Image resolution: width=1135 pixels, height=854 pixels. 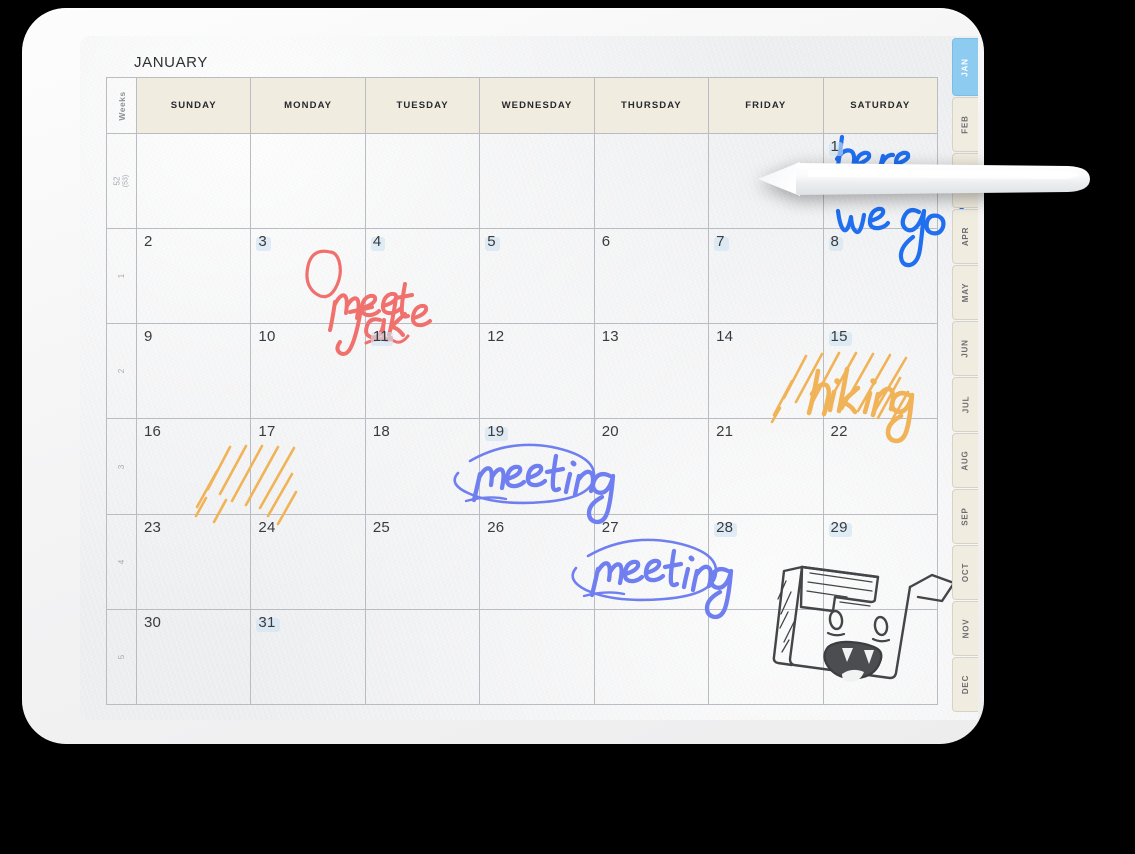 I want to click on day-number: 8, so click(x=835, y=242).